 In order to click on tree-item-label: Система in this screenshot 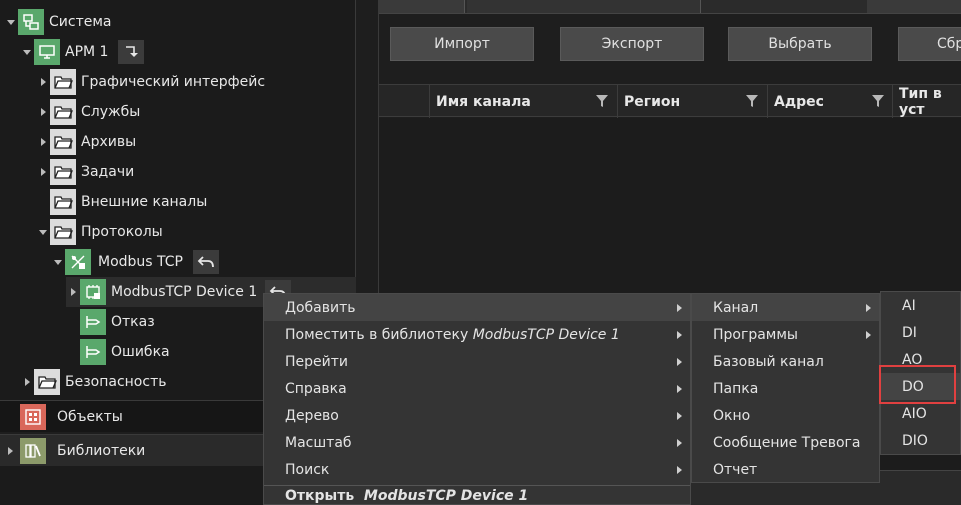, I will do `click(80, 22)`.